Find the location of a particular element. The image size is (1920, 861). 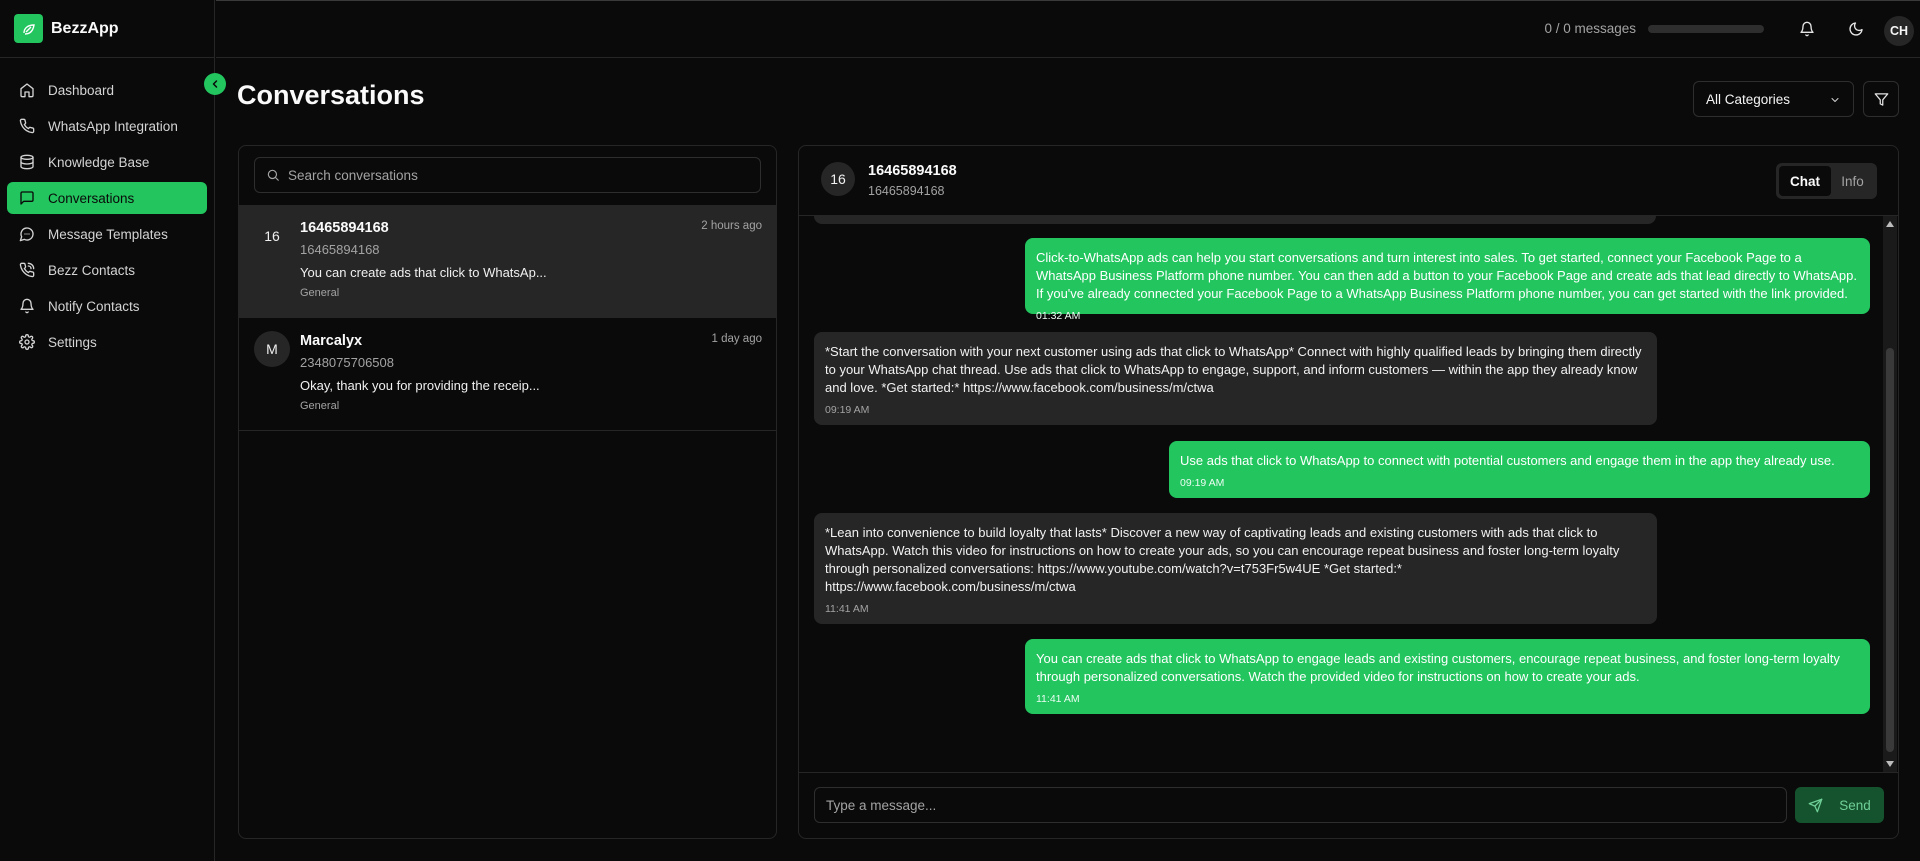

chat-tabs: Chat Info is located at coordinates (1826, 181).